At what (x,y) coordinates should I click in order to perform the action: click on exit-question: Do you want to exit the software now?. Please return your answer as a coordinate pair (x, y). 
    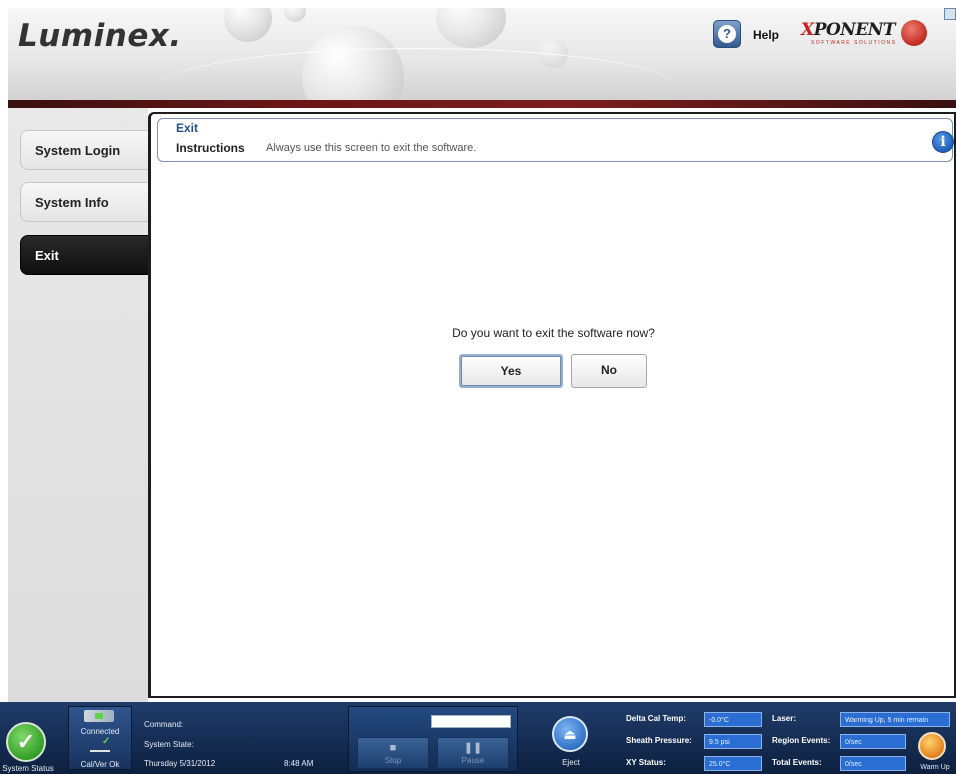
    Looking at the image, I should click on (553, 333).